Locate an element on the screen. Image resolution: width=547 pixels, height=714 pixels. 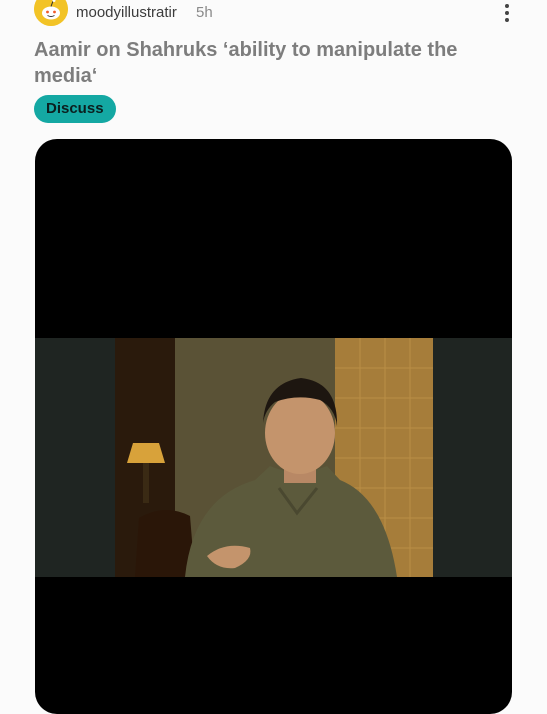
flair-discuss-button: Discuss is located at coordinates (75, 109).